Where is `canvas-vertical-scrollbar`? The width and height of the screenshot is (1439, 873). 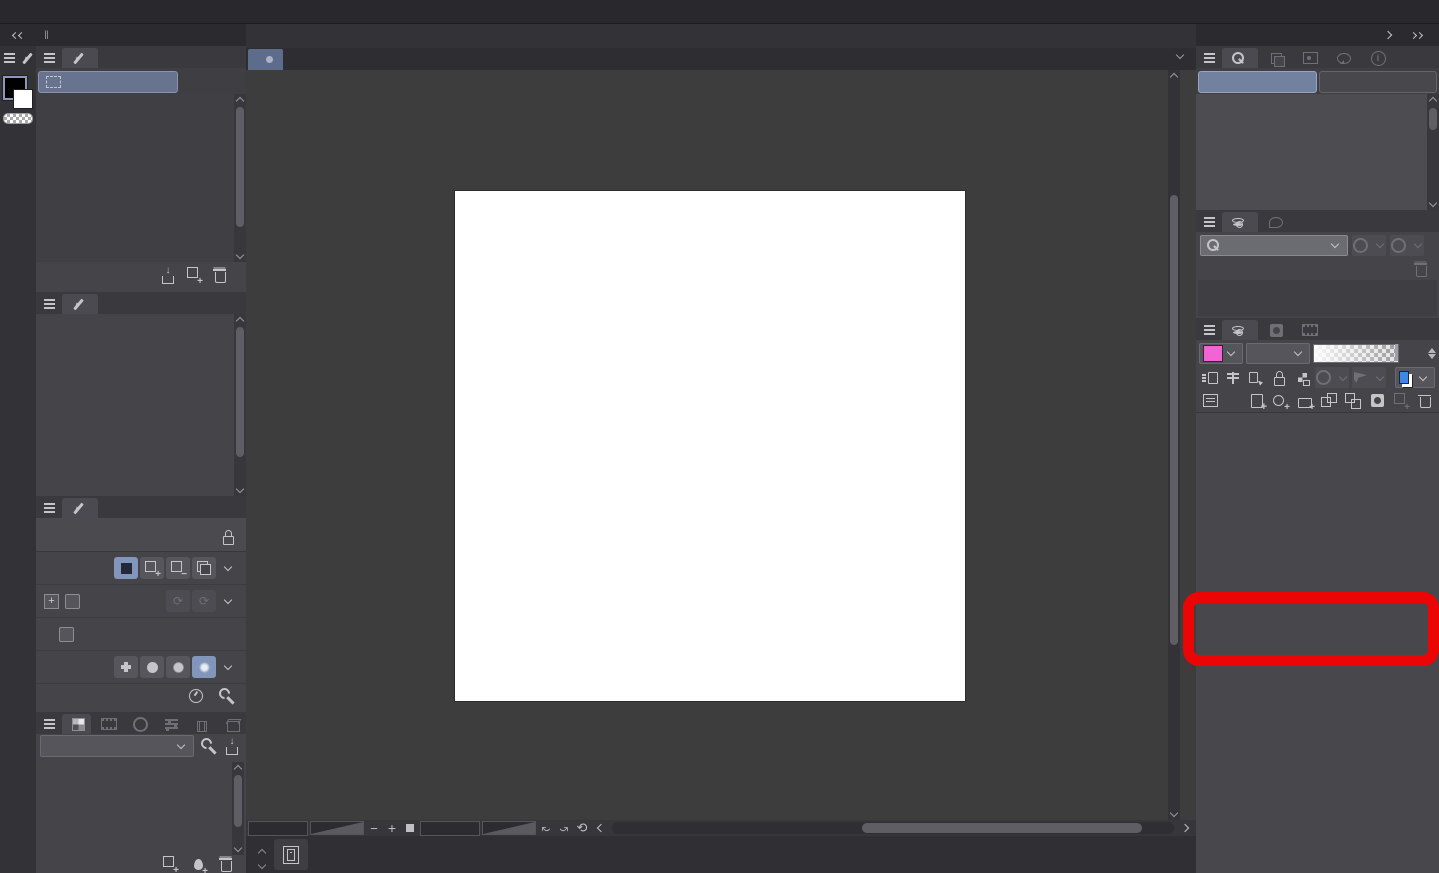 canvas-vertical-scrollbar is located at coordinates (1174, 445).